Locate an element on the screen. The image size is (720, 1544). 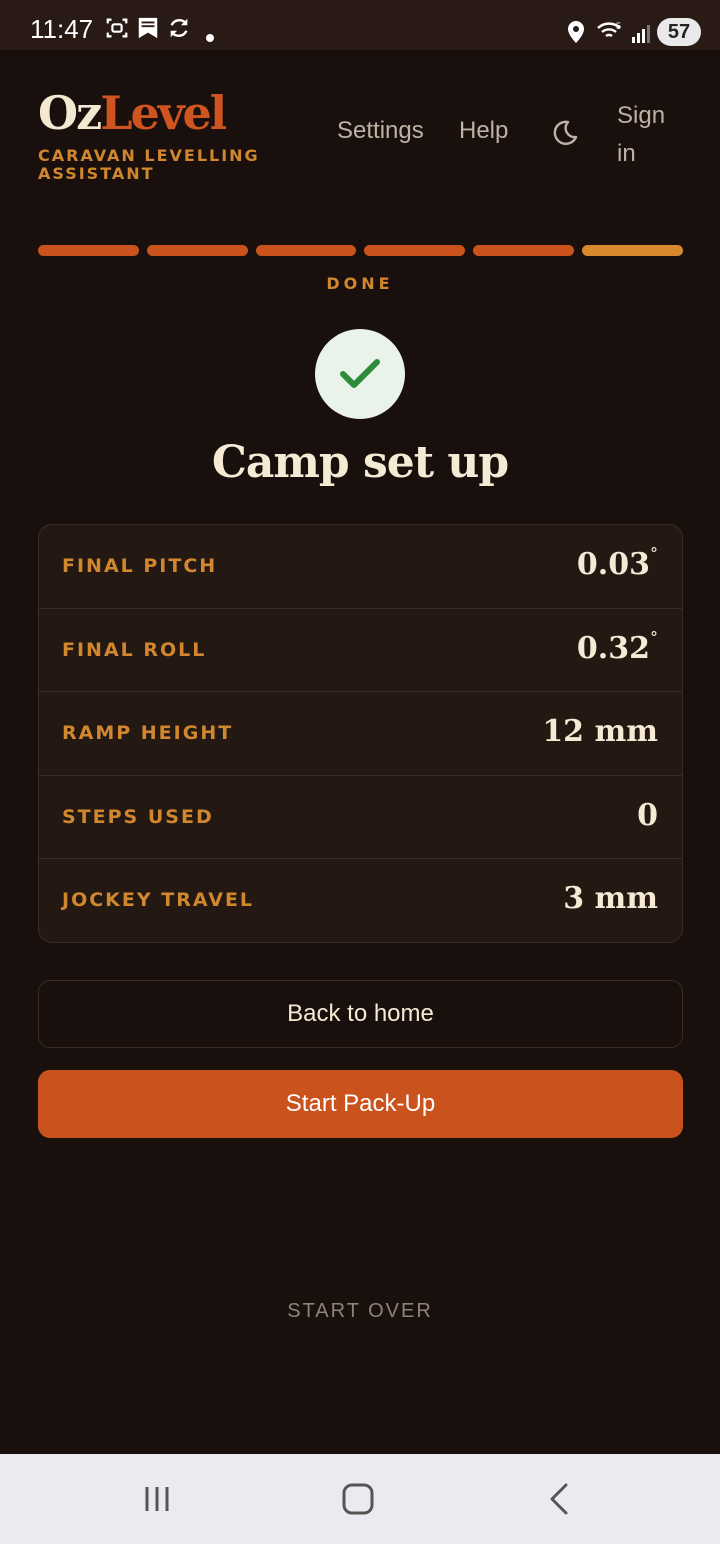
app-logo: OzLevel is located at coordinates (132, 113).